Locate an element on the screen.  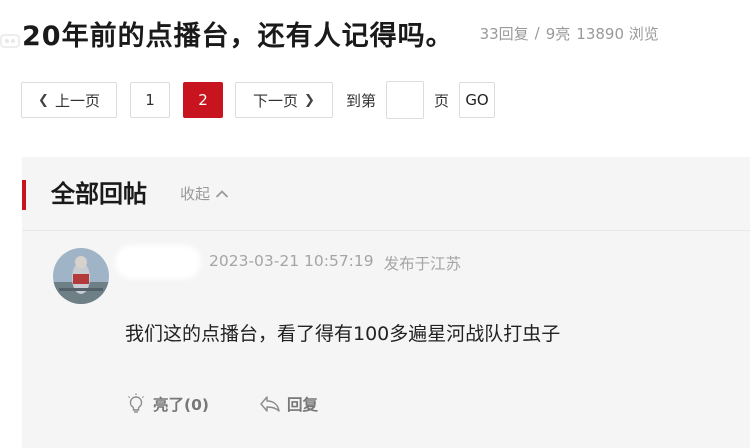
section-title: 全部回帖 is located at coordinates (99, 194).